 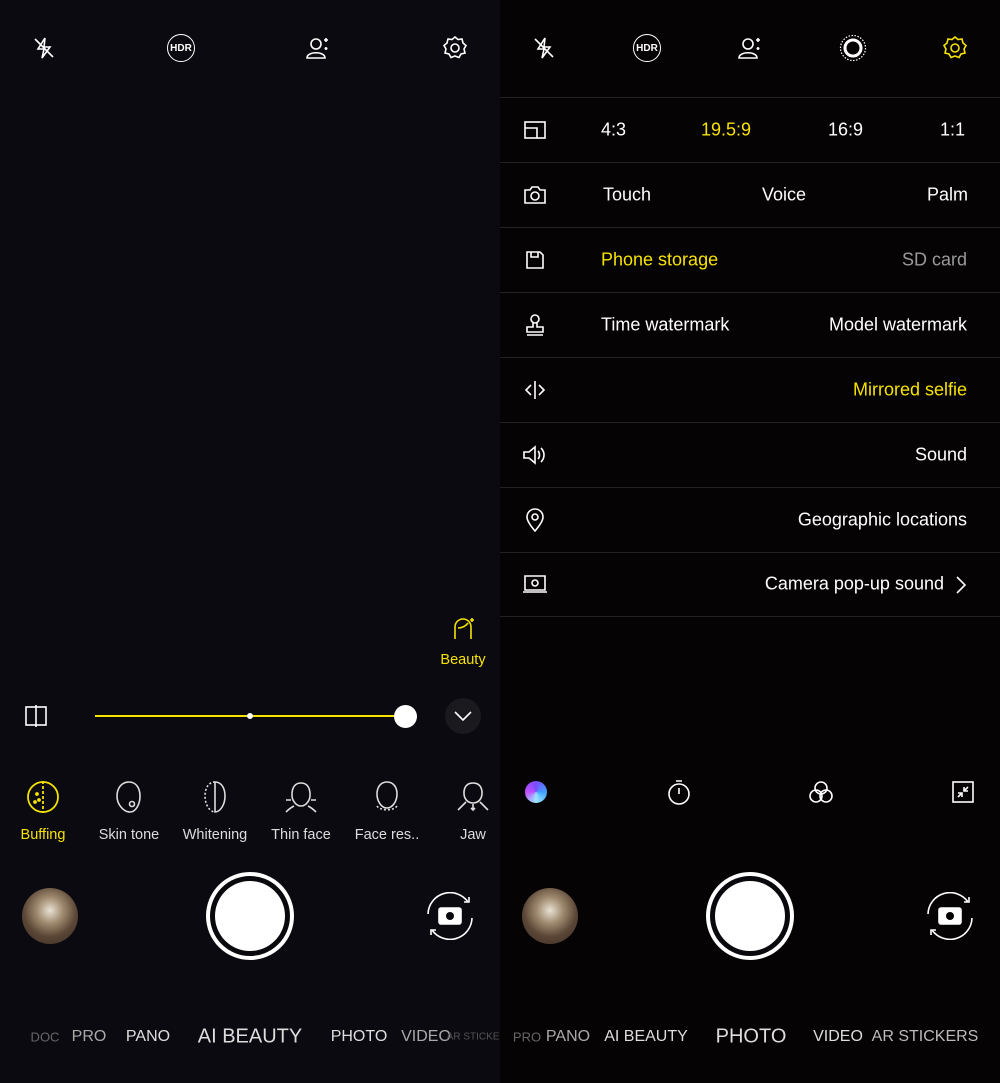 I want to click on item-label: Jaw, so click(x=473, y=835).